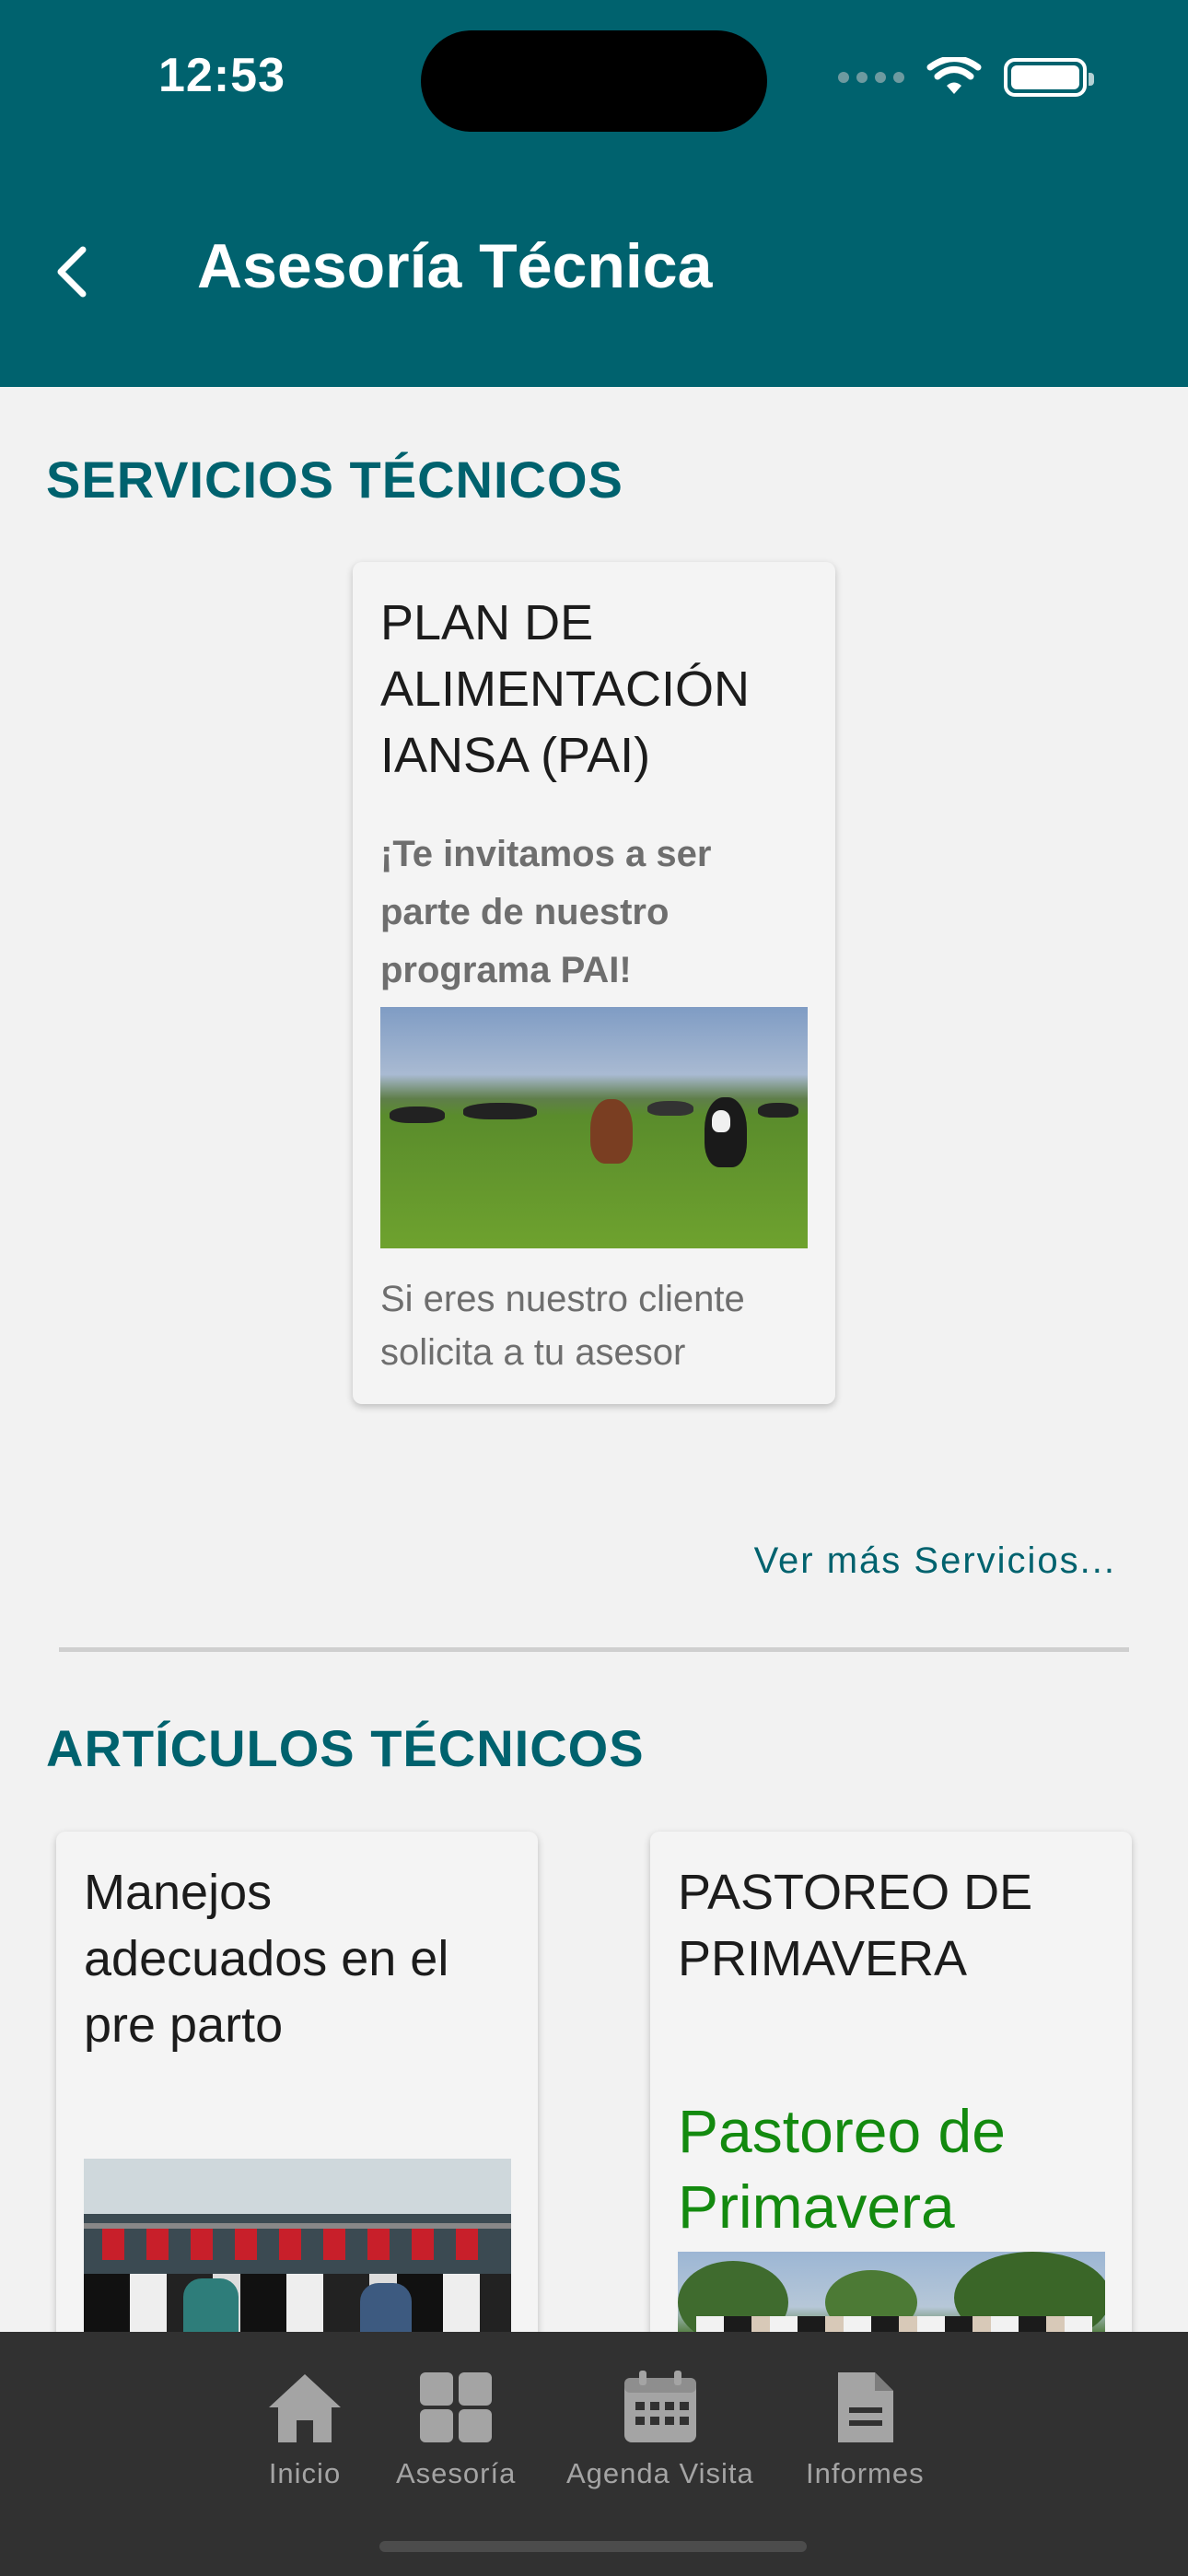 The height and width of the screenshot is (2576, 1188). What do you see at coordinates (871, 77) in the screenshot?
I see `signal-icon` at bounding box center [871, 77].